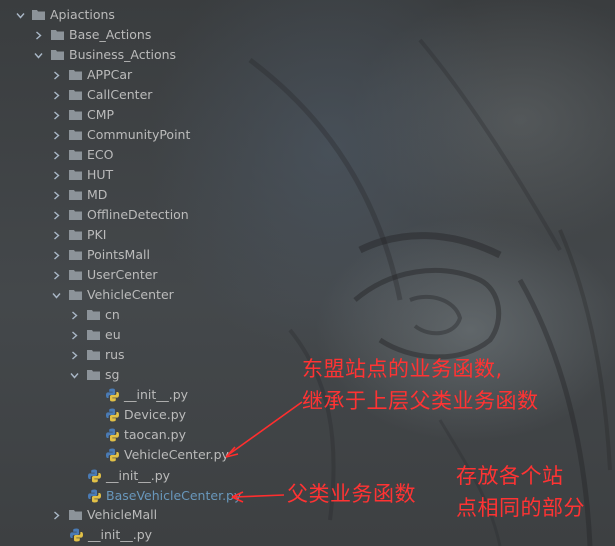 This screenshot has height=546, width=615. I want to click on tree-node-label: ECO, so click(100, 154).